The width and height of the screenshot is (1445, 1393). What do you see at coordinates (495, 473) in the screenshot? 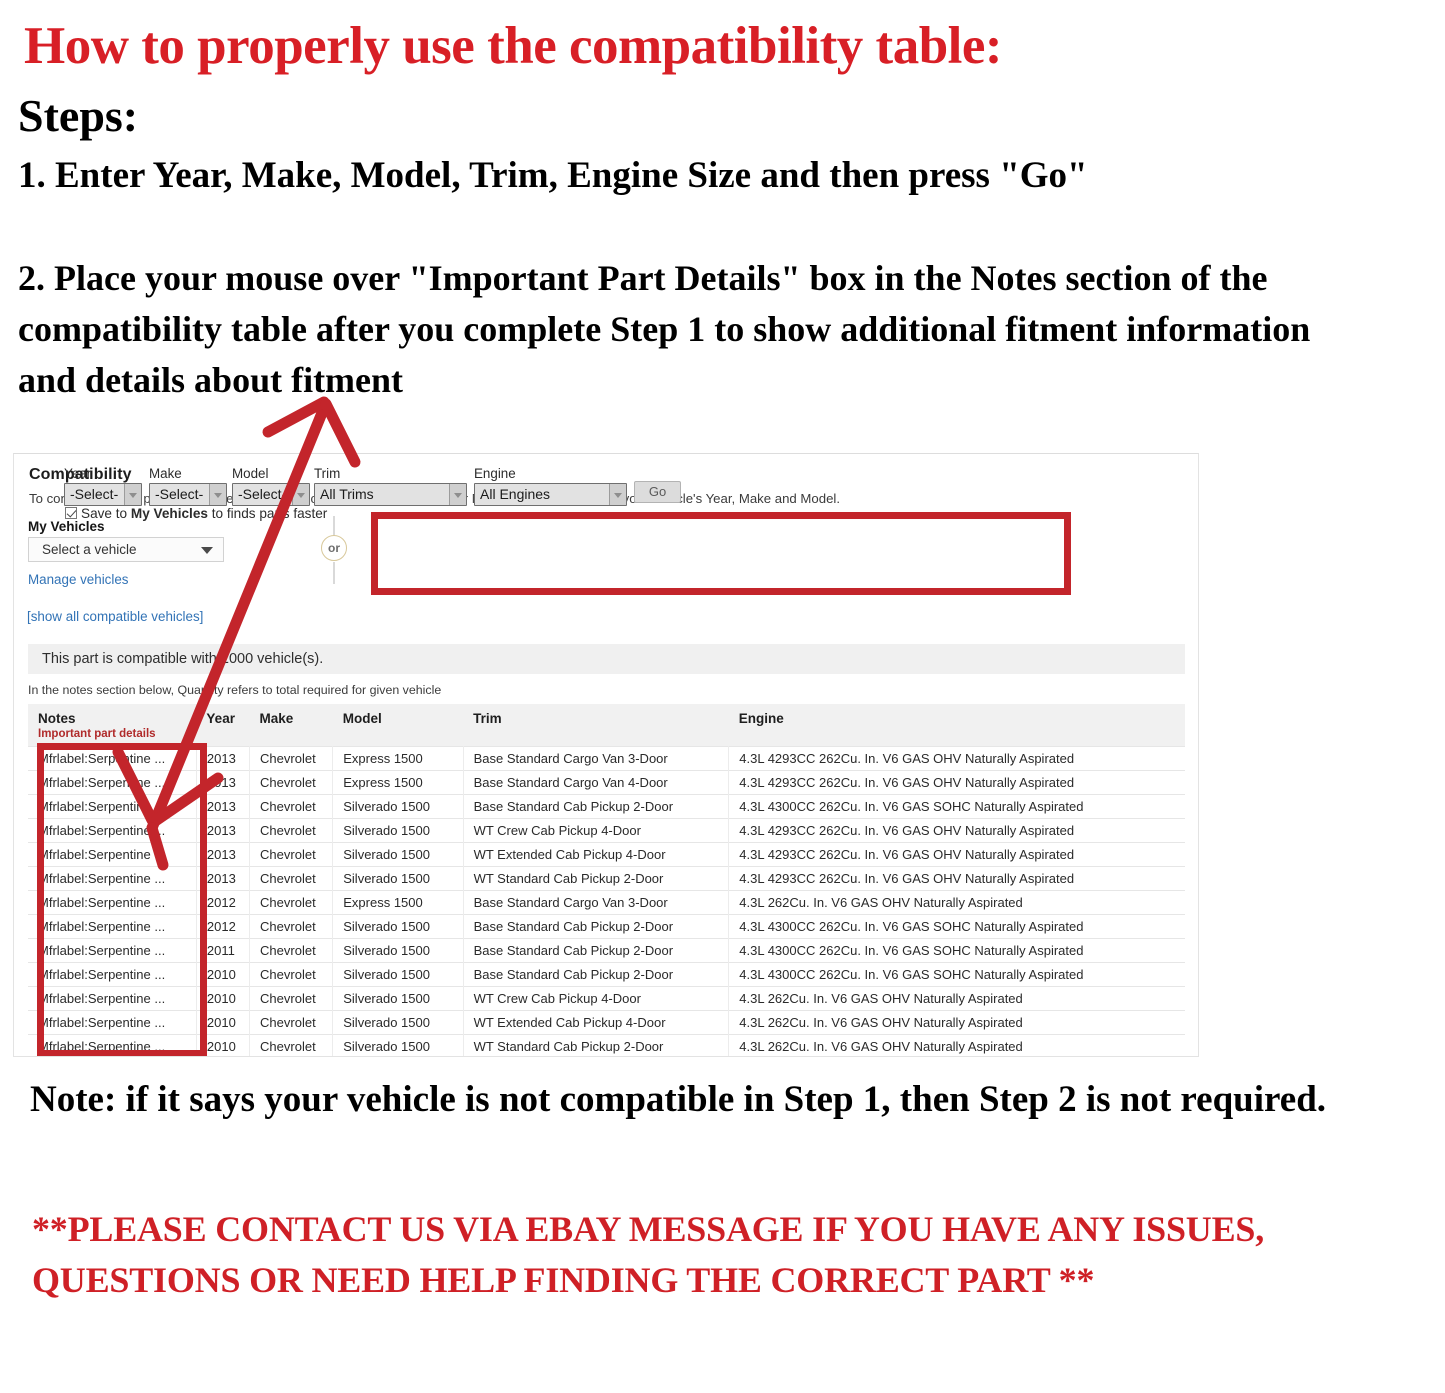
I see `engine-label: Engine` at bounding box center [495, 473].